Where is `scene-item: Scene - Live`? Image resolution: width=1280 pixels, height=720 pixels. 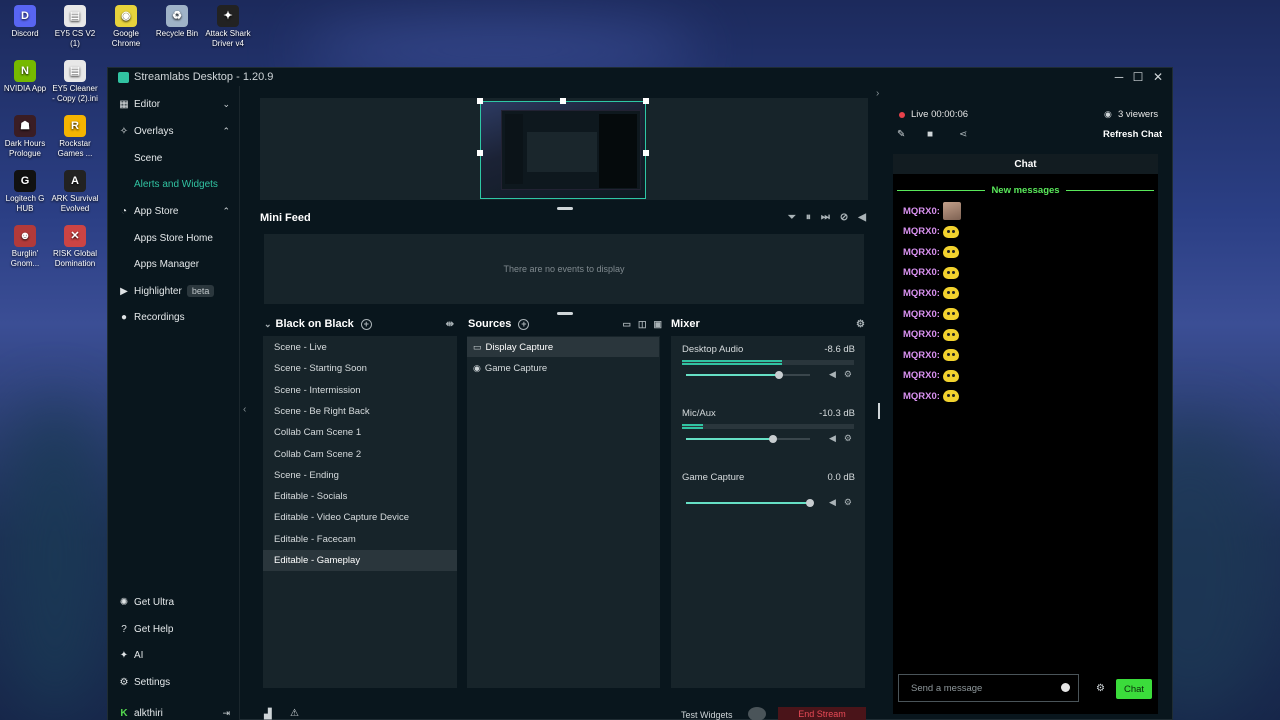 scene-item: Scene - Live is located at coordinates (360, 347).